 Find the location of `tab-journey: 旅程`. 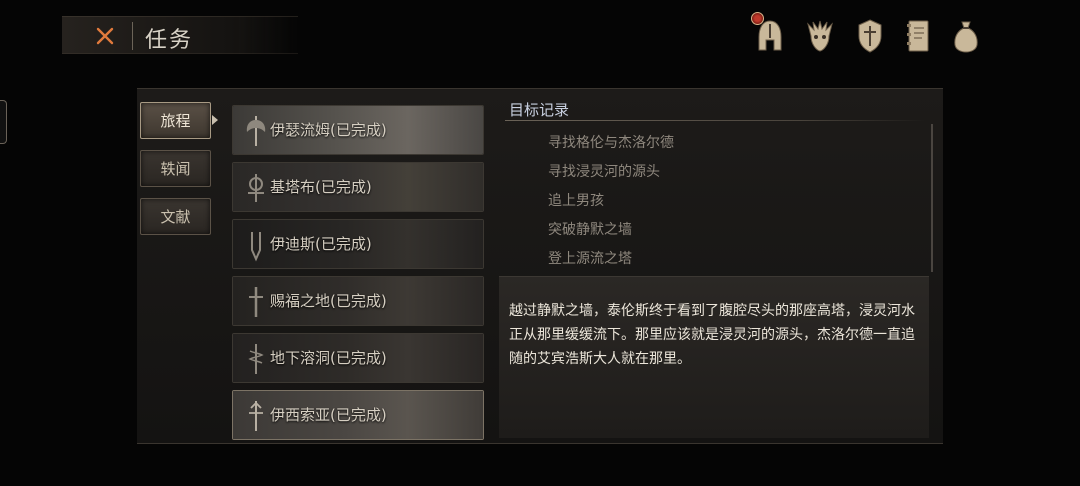

tab-journey: 旅程 is located at coordinates (175, 120).